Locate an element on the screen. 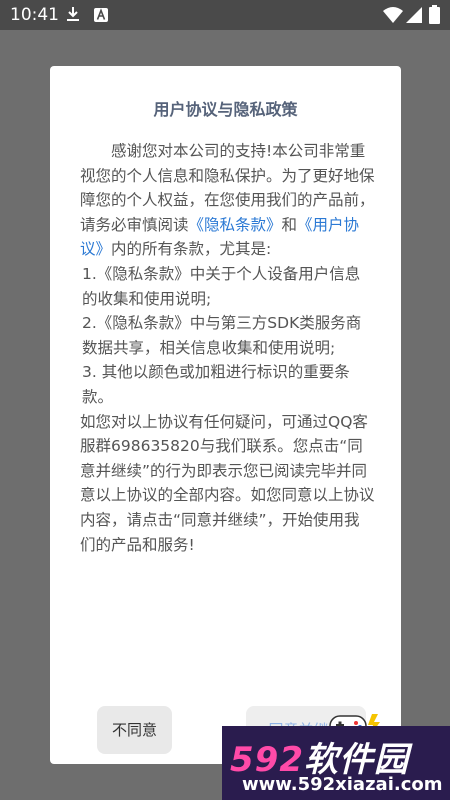  status-bar: 10:41 is located at coordinates (225, 15).